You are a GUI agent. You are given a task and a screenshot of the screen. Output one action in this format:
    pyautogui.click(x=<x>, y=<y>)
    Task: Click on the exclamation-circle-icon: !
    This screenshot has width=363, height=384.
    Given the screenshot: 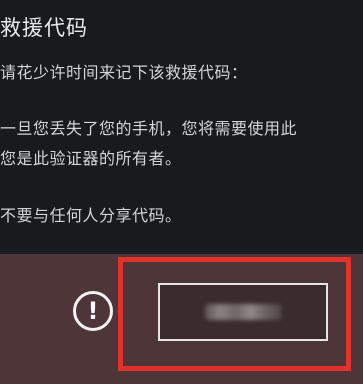 What is the action you would take?
    pyautogui.click(x=93, y=311)
    